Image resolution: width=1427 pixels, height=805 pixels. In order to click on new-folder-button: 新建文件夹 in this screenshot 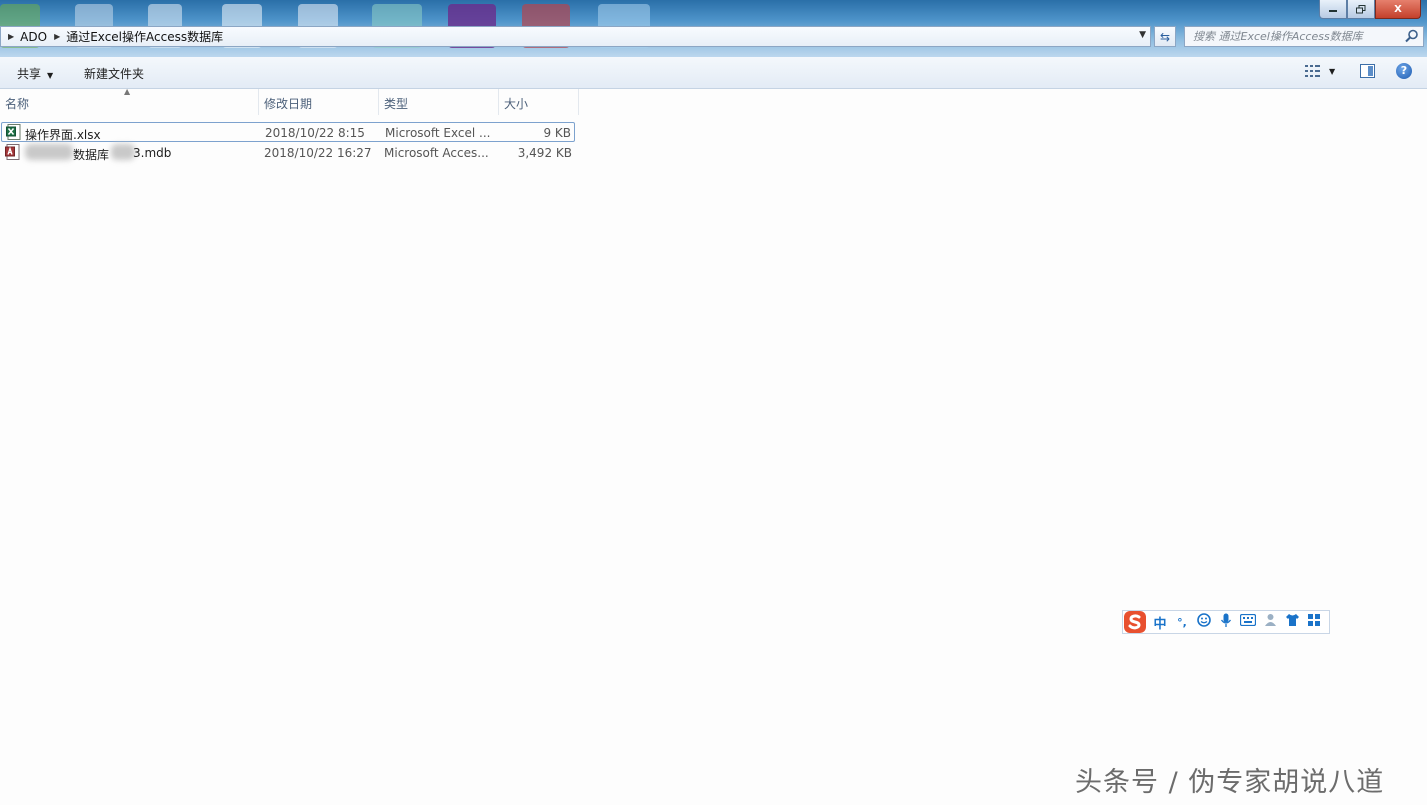, I will do `click(114, 73)`.